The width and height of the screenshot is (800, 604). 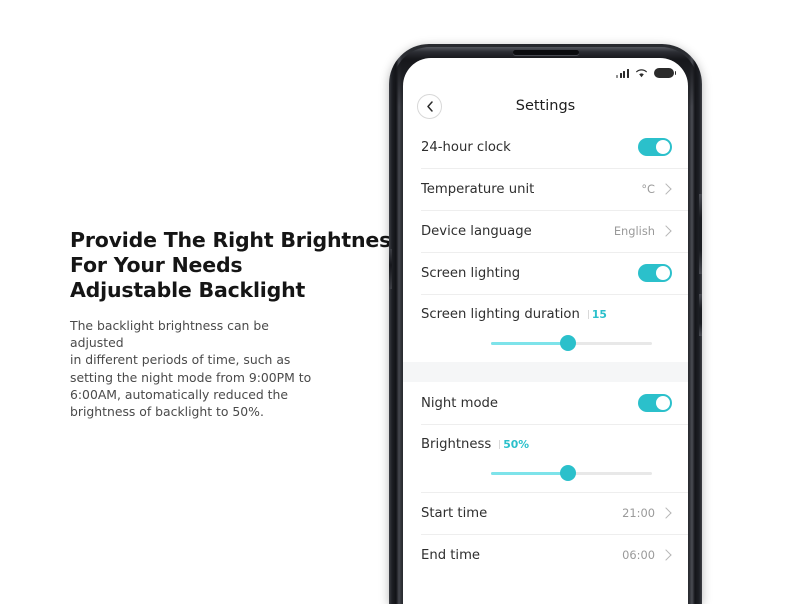 I want to click on row-screen-lighting-duration: Screen lighting duration 15, so click(x=545, y=328).